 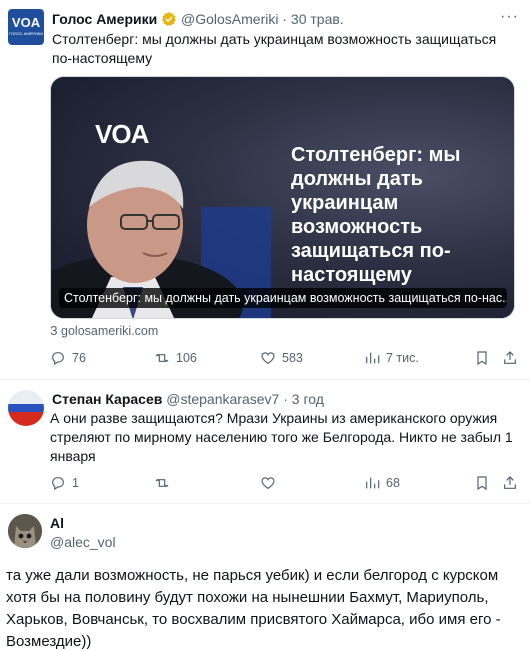 I want to click on avatar-golos-ameriki: VOA ГОЛОС АМЕРИКИ, so click(x=26, y=27).